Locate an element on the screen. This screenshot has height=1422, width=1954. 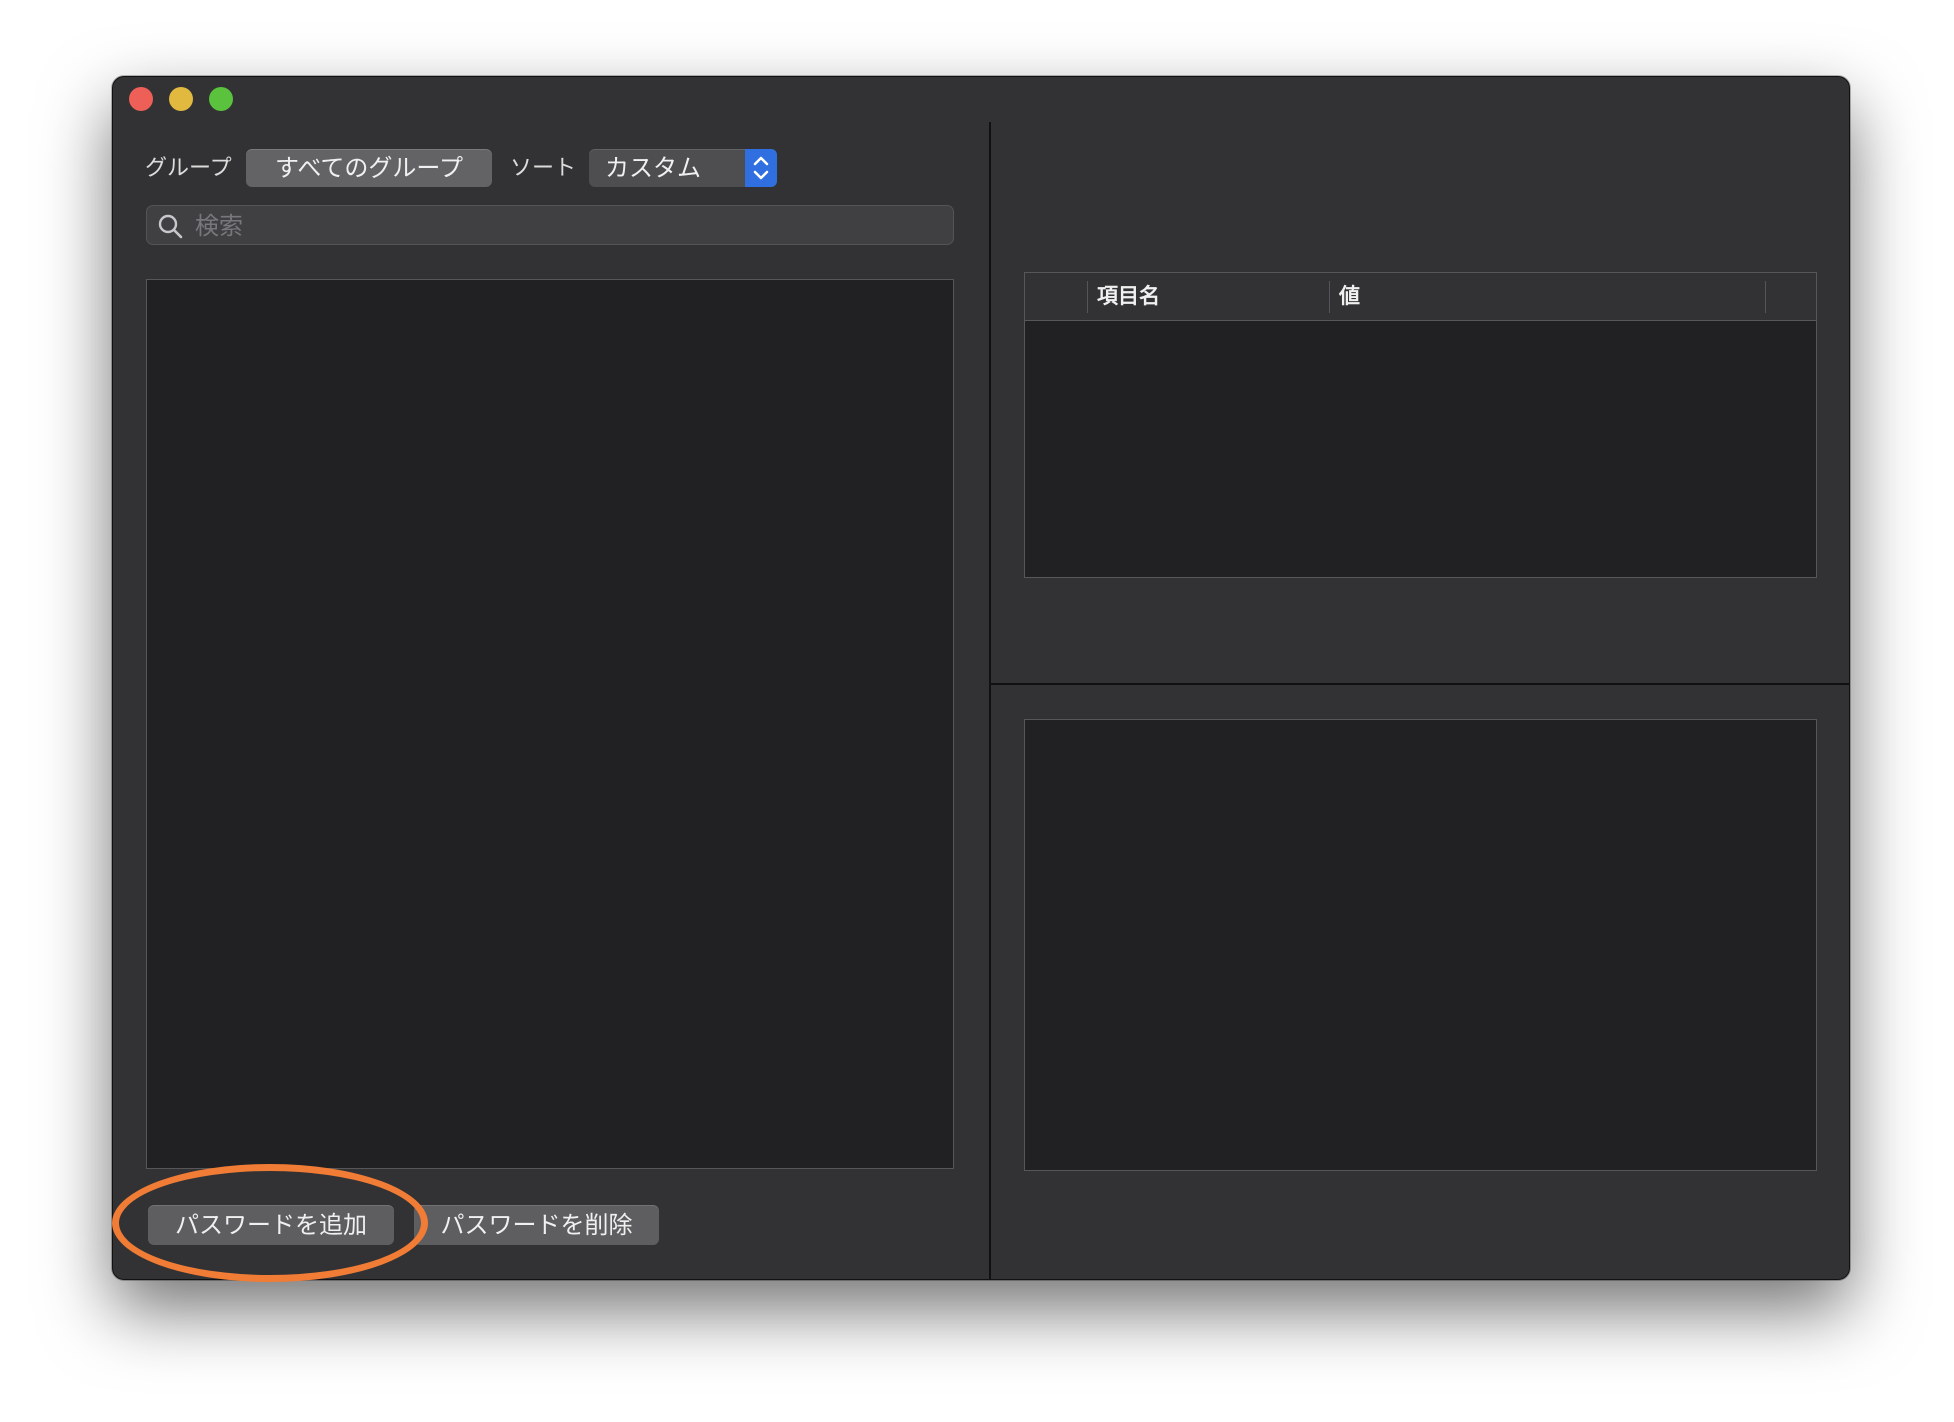
column-header-field-name: 項目名 is located at coordinates (1128, 296).